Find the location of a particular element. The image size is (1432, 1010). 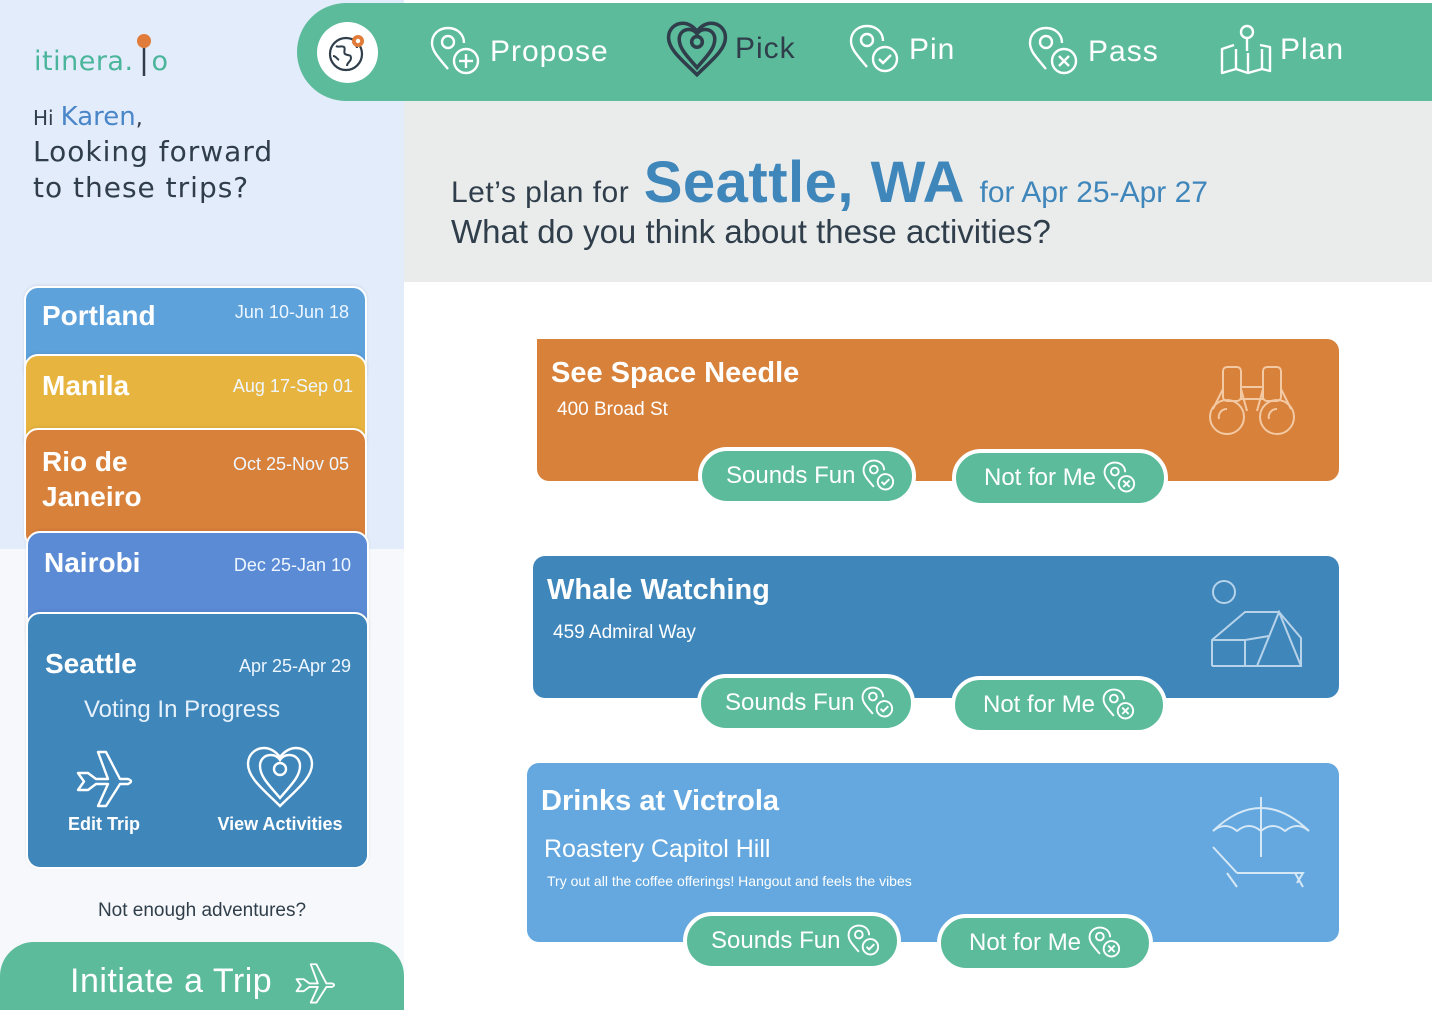

nav-plan-label: Plan is located at coordinates (1312, 49).